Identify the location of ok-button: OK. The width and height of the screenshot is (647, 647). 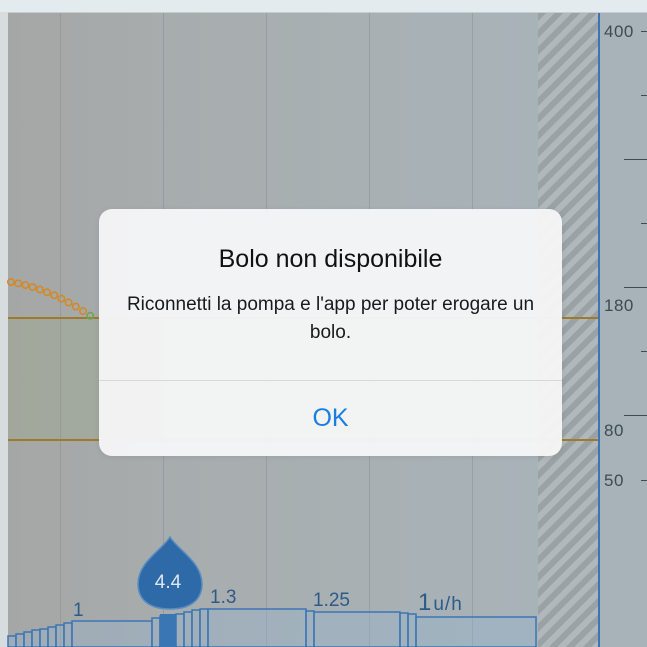
(330, 418).